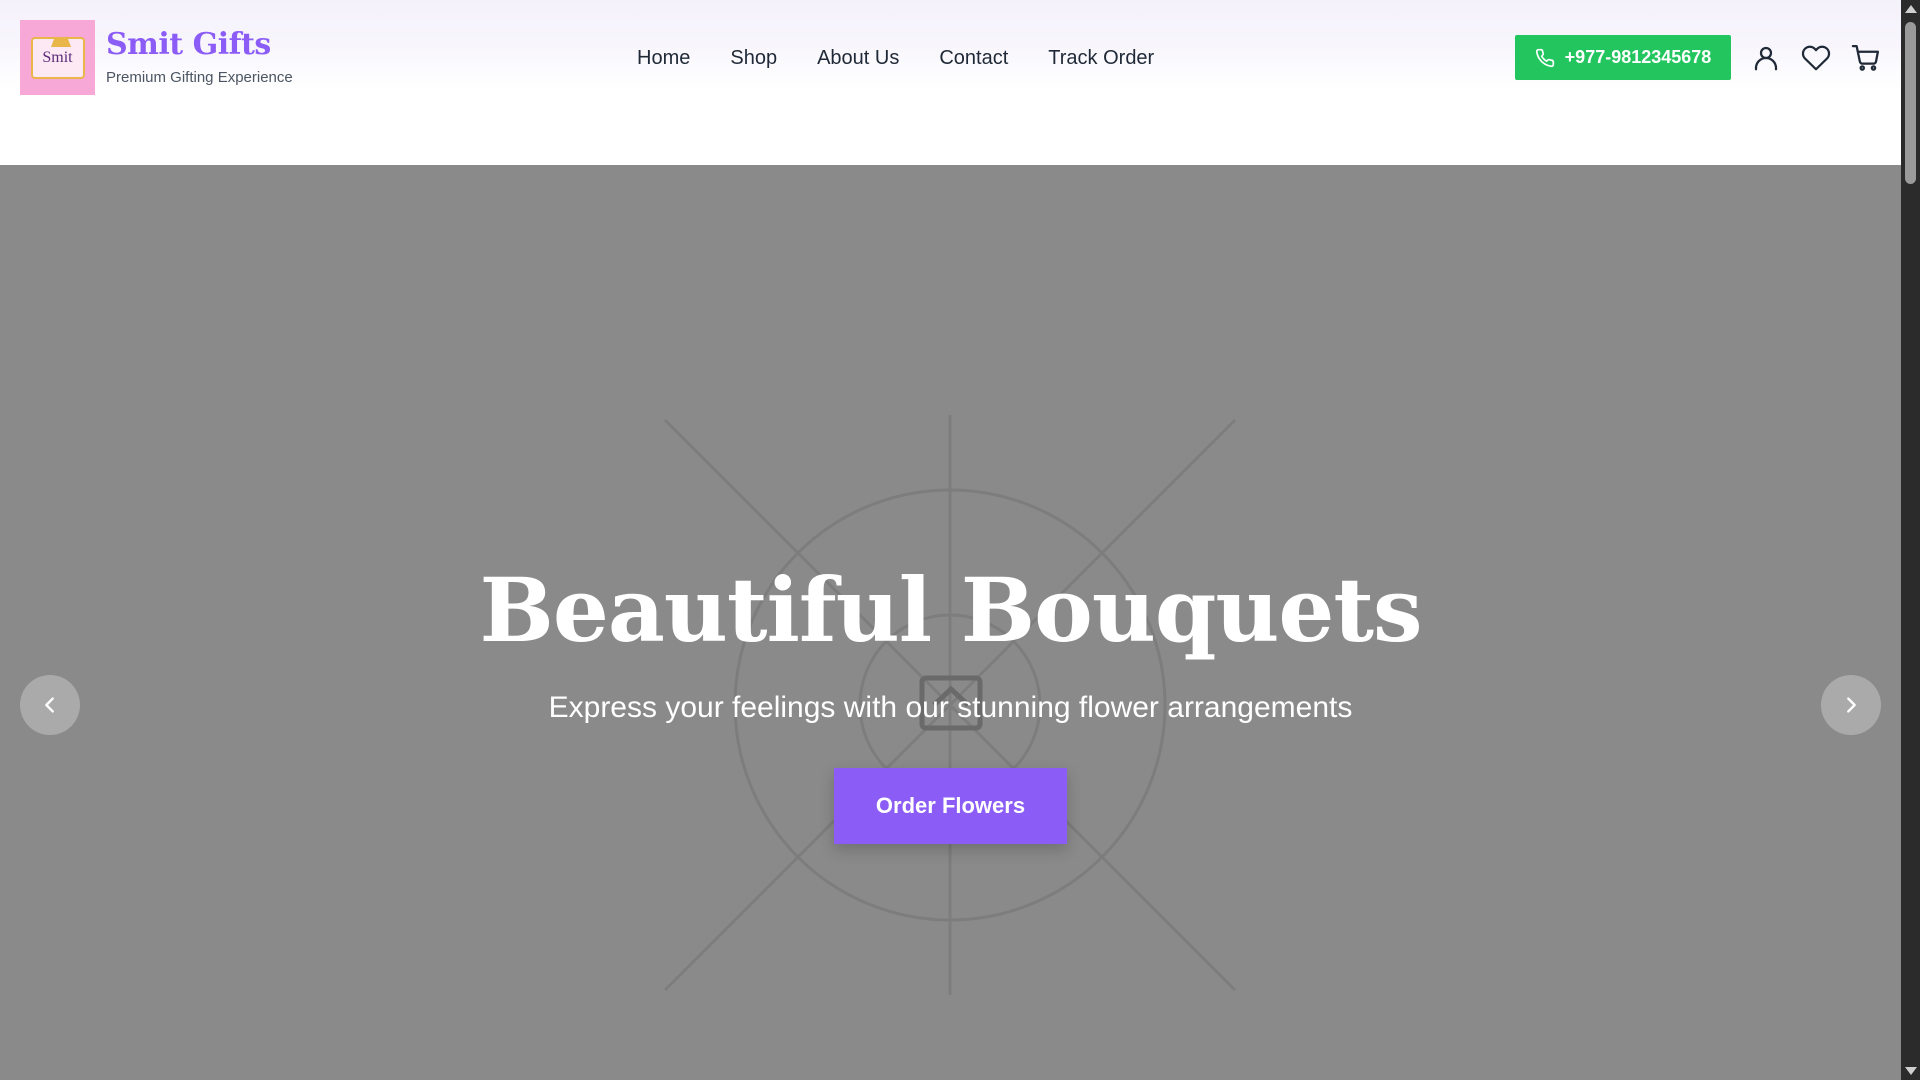 This screenshot has height=1080, width=1920. Describe the element at coordinates (1544, 57) in the screenshot. I see `phone-icon` at that location.